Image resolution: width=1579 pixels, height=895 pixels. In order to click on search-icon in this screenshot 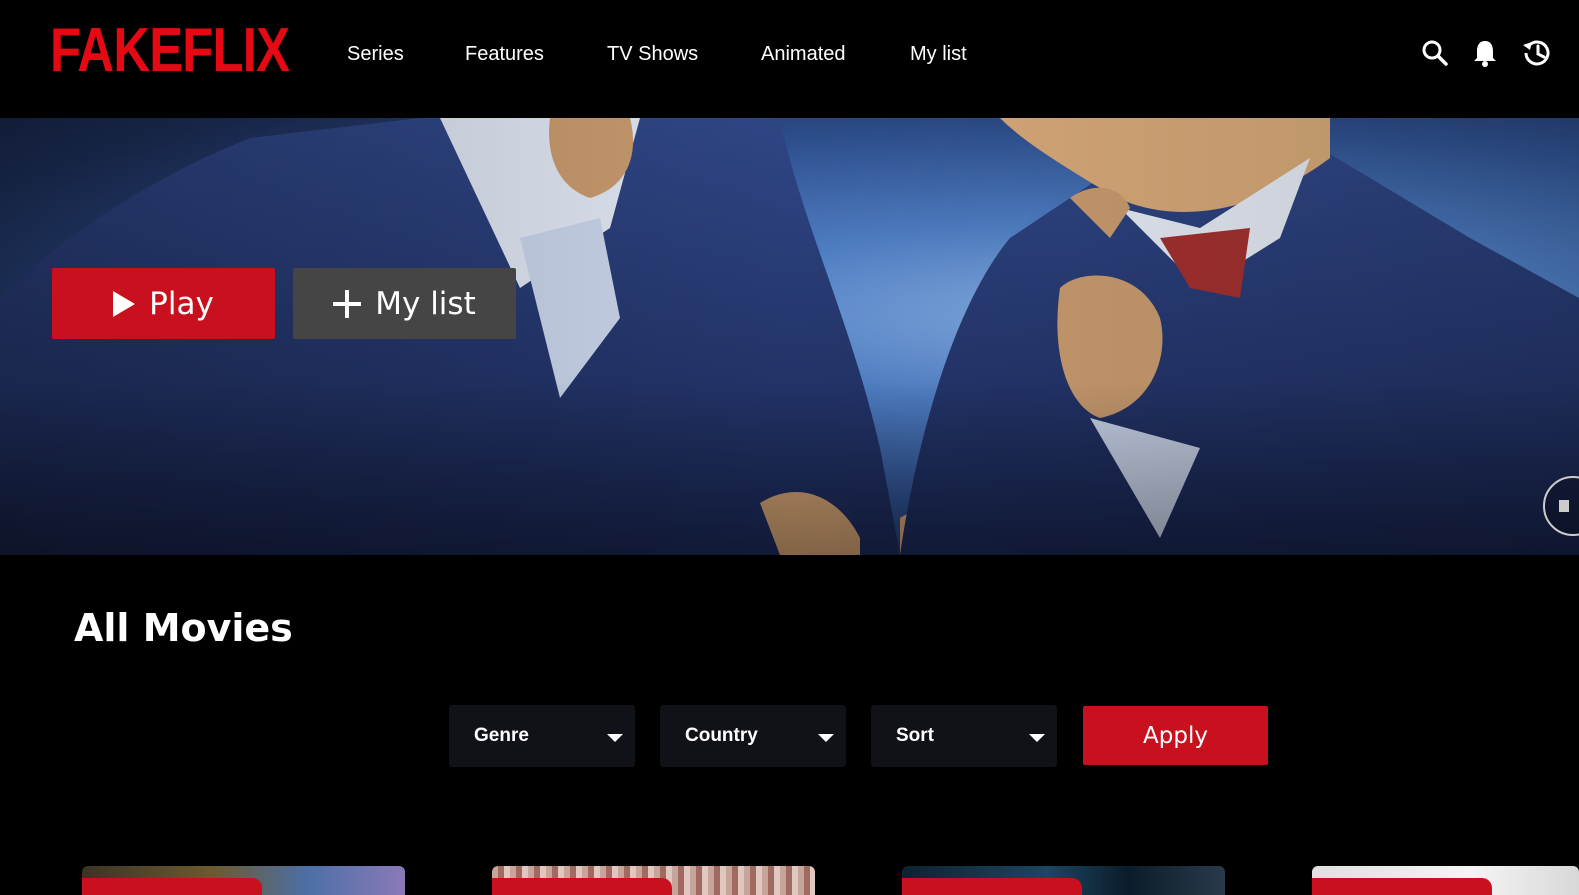, I will do `click(1435, 53)`.